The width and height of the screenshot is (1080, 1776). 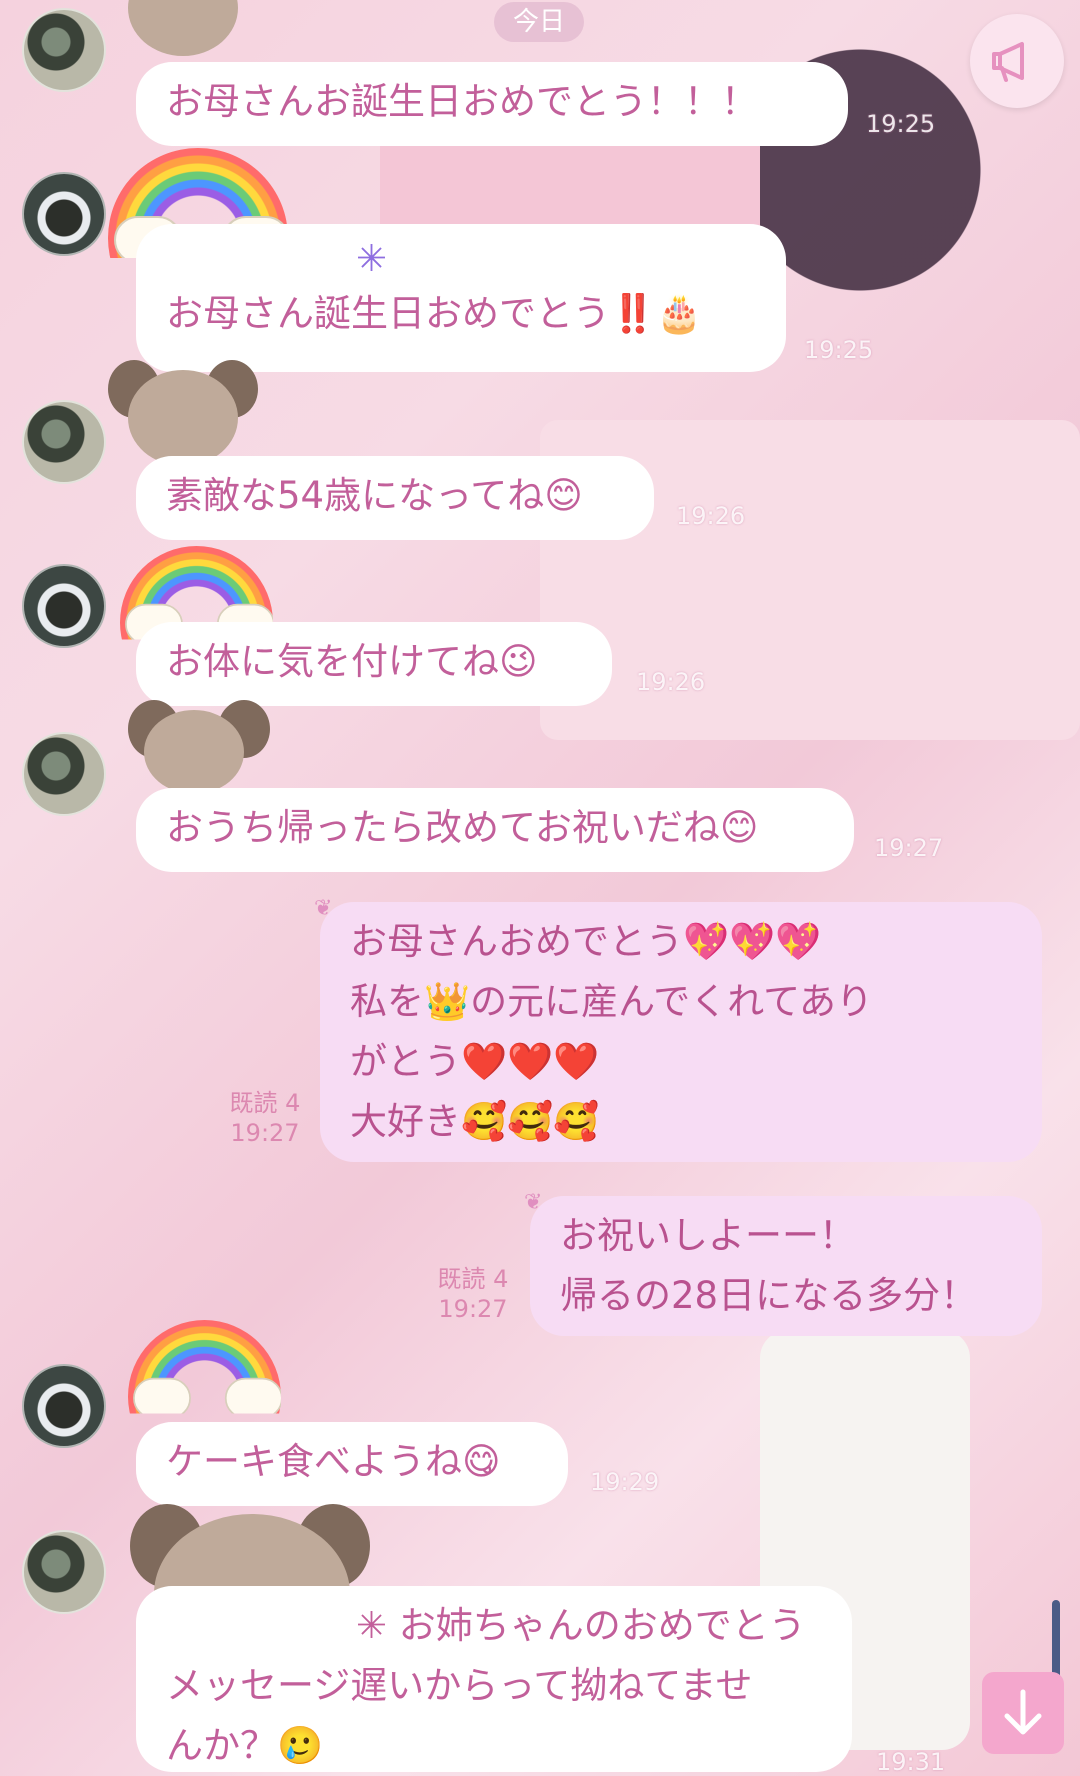 I want to click on sender-name: ✳, so click(x=372, y=258).